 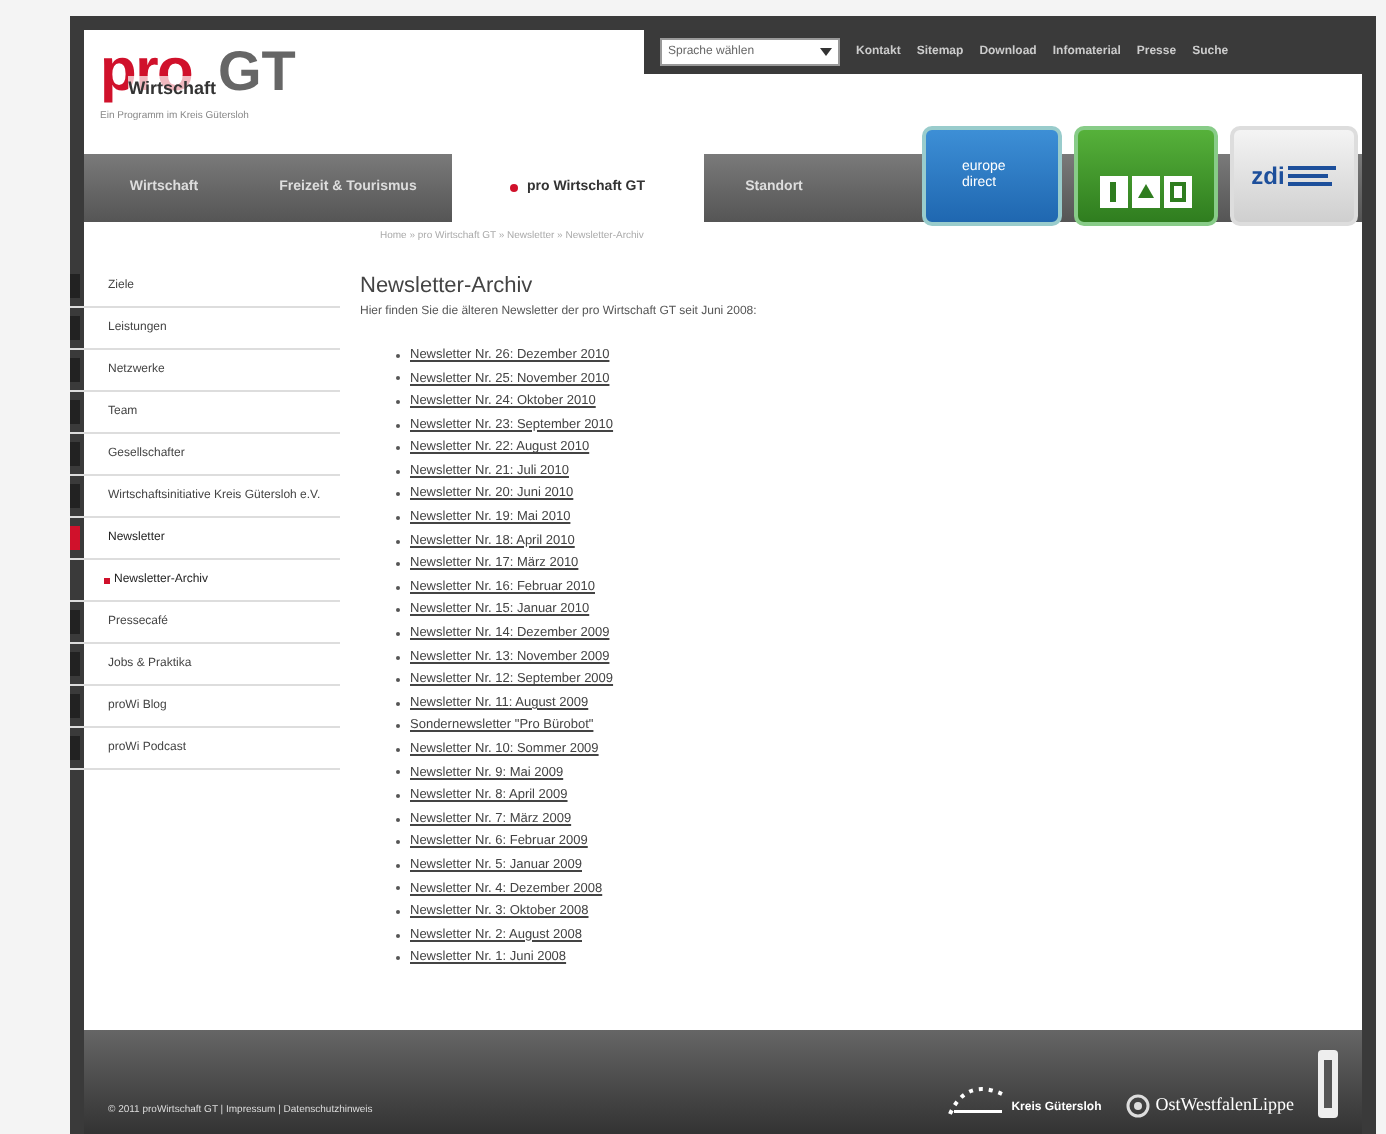 What do you see at coordinates (1146, 192) in the screenshot?
I see `pictogram-icon` at bounding box center [1146, 192].